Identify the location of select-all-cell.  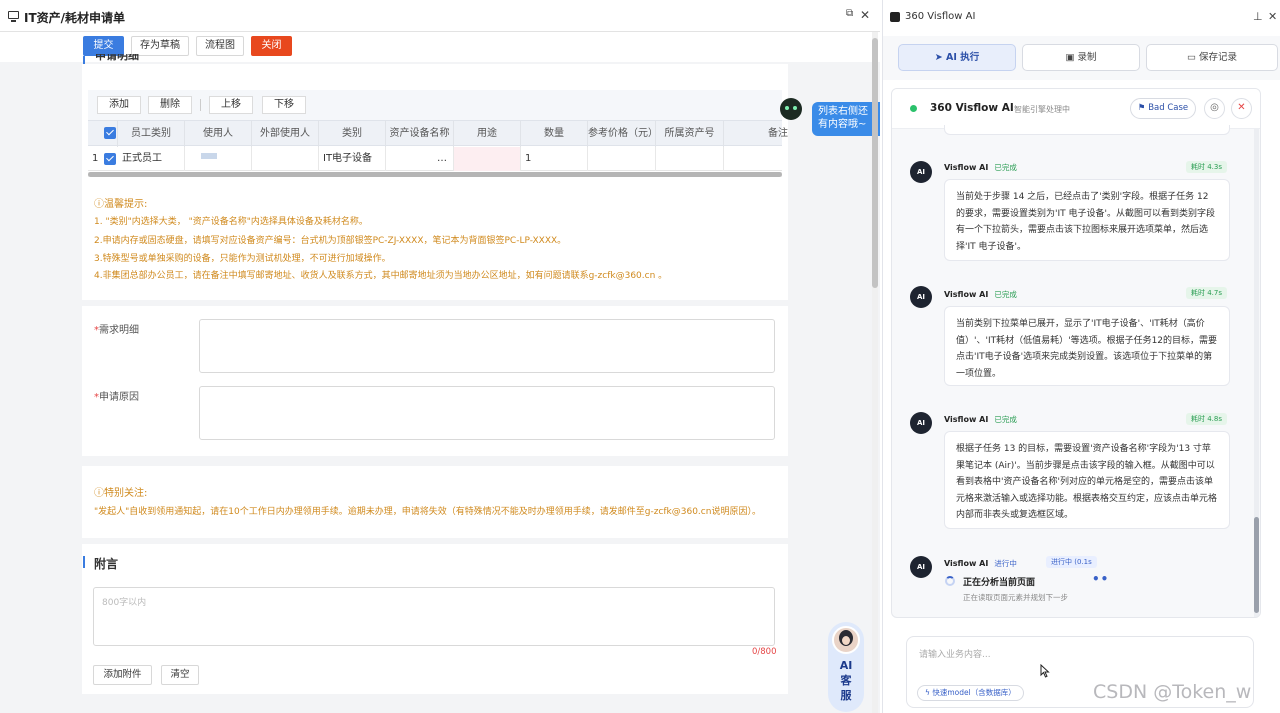
(103, 134).